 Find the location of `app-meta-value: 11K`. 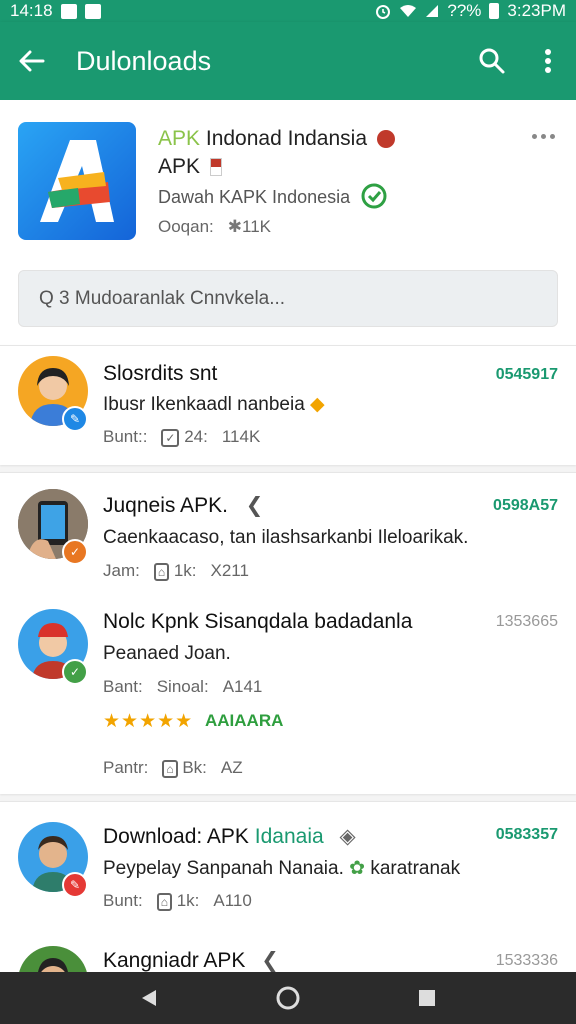

app-meta-value: 11K is located at coordinates (257, 226).